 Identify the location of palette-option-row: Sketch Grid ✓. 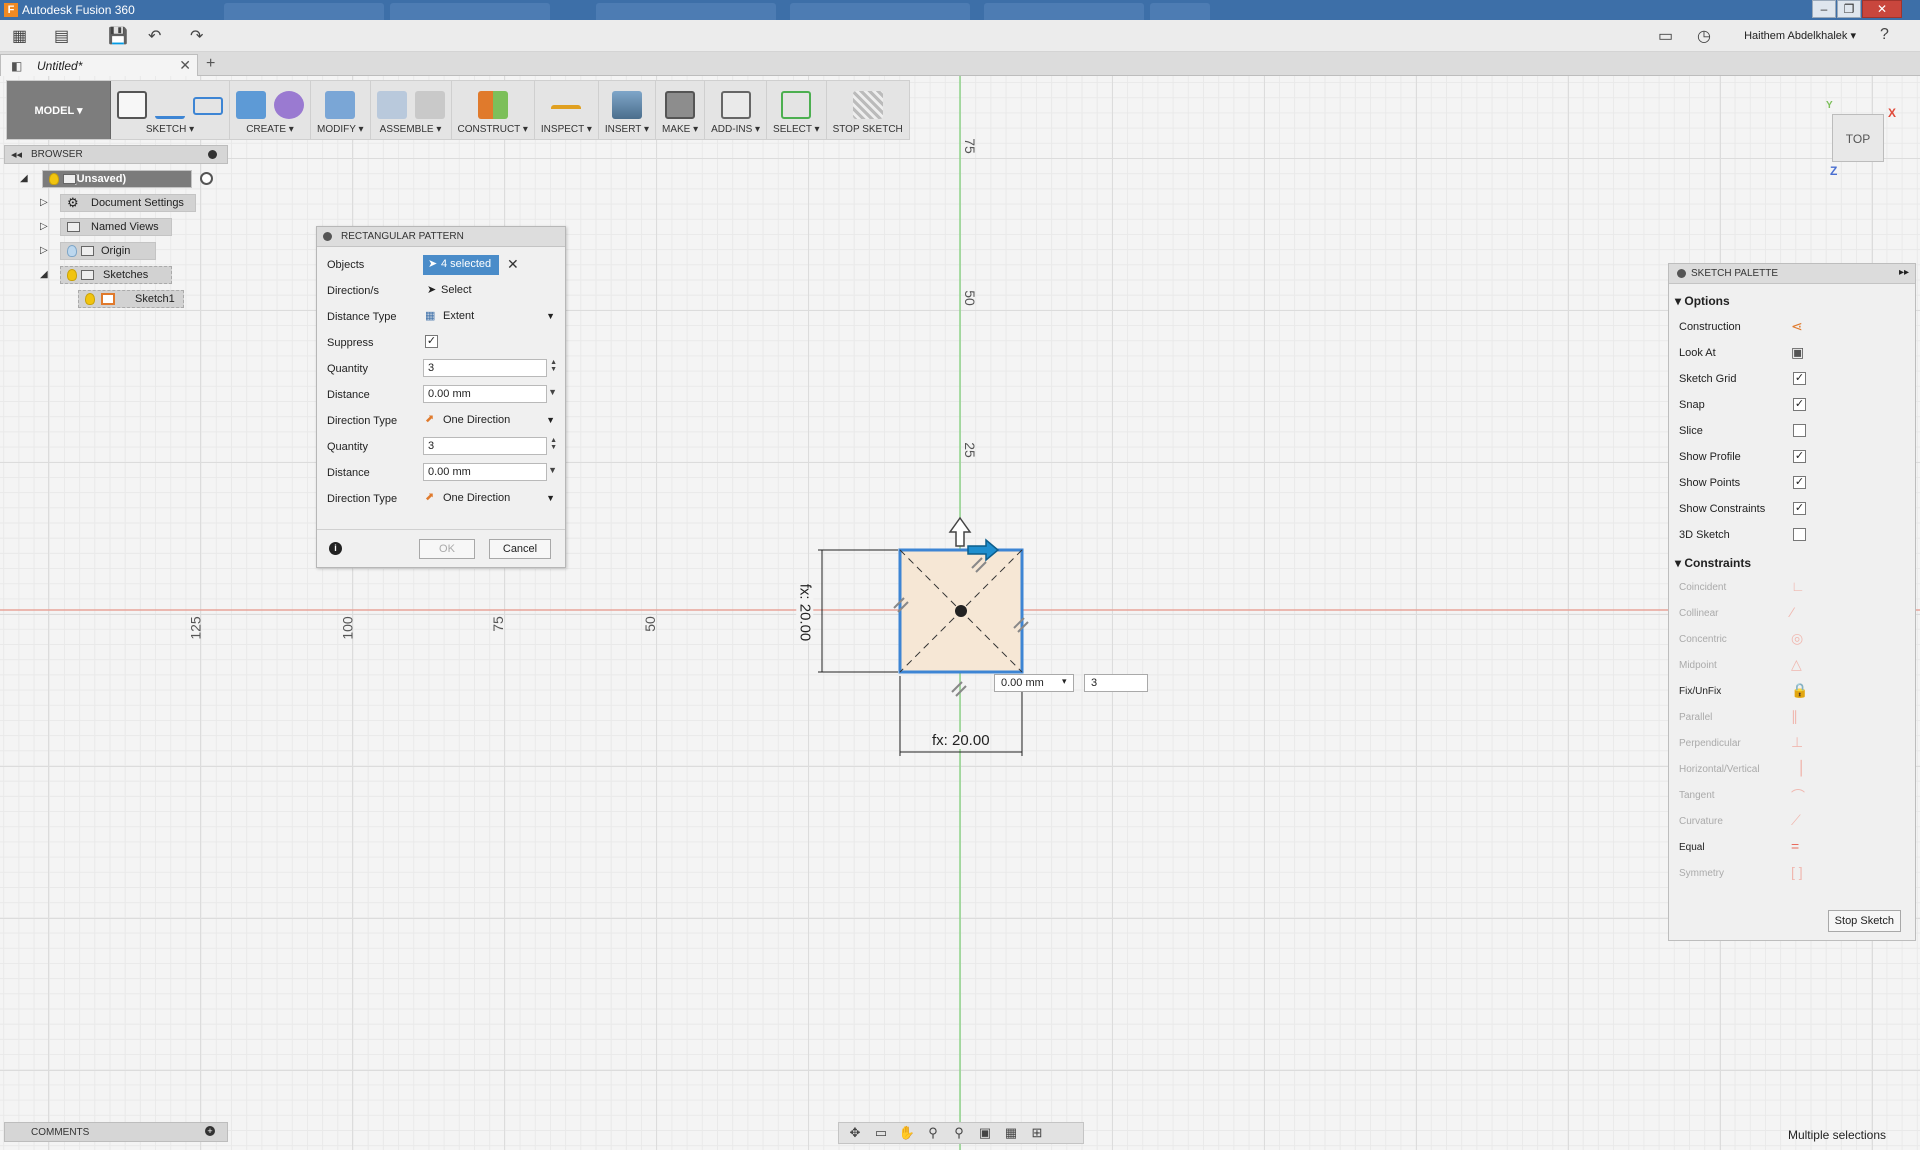
(1794, 380).